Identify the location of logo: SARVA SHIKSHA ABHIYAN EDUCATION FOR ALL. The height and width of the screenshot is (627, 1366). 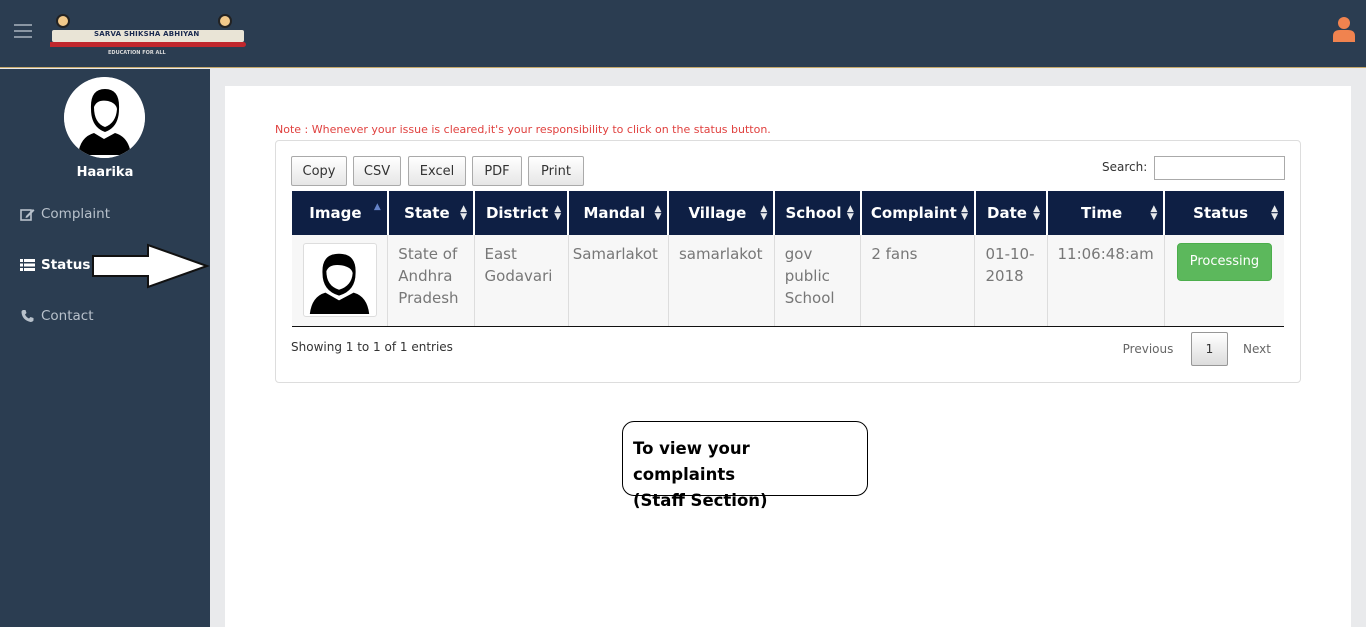
(146, 35).